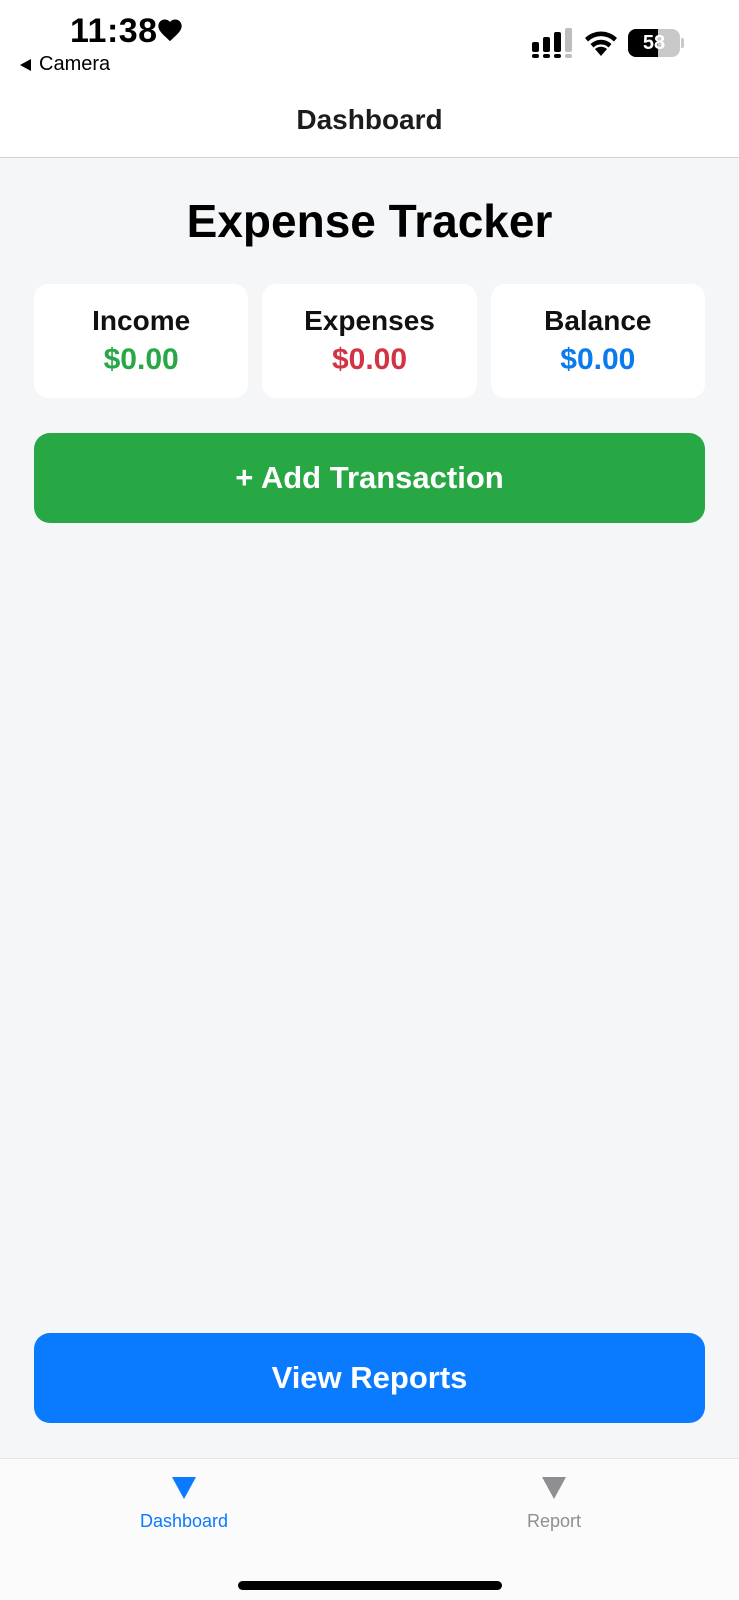  I want to click on expenses-card: Expenses $0.00, so click(369, 341).